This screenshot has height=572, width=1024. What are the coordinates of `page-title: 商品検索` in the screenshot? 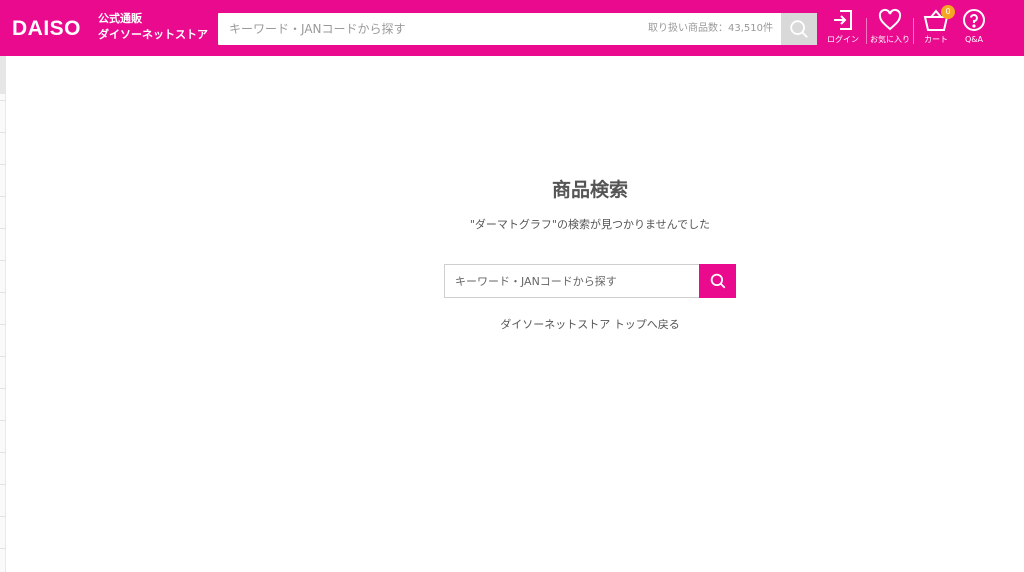 It's located at (589, 190).